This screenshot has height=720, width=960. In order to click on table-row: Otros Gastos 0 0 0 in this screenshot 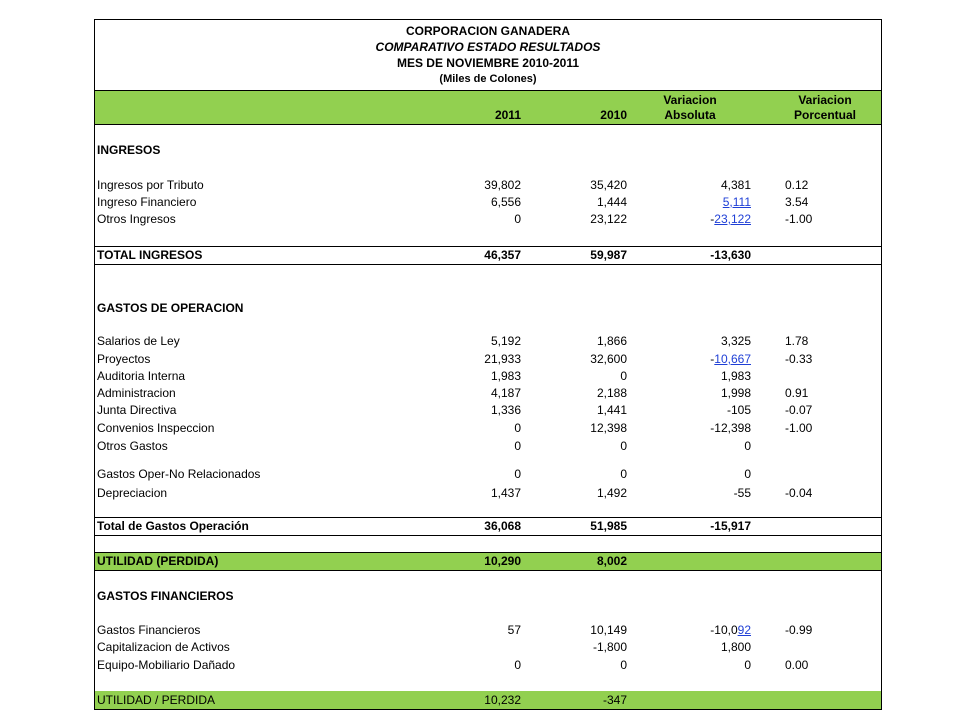, I will do `click(424, 446)`.